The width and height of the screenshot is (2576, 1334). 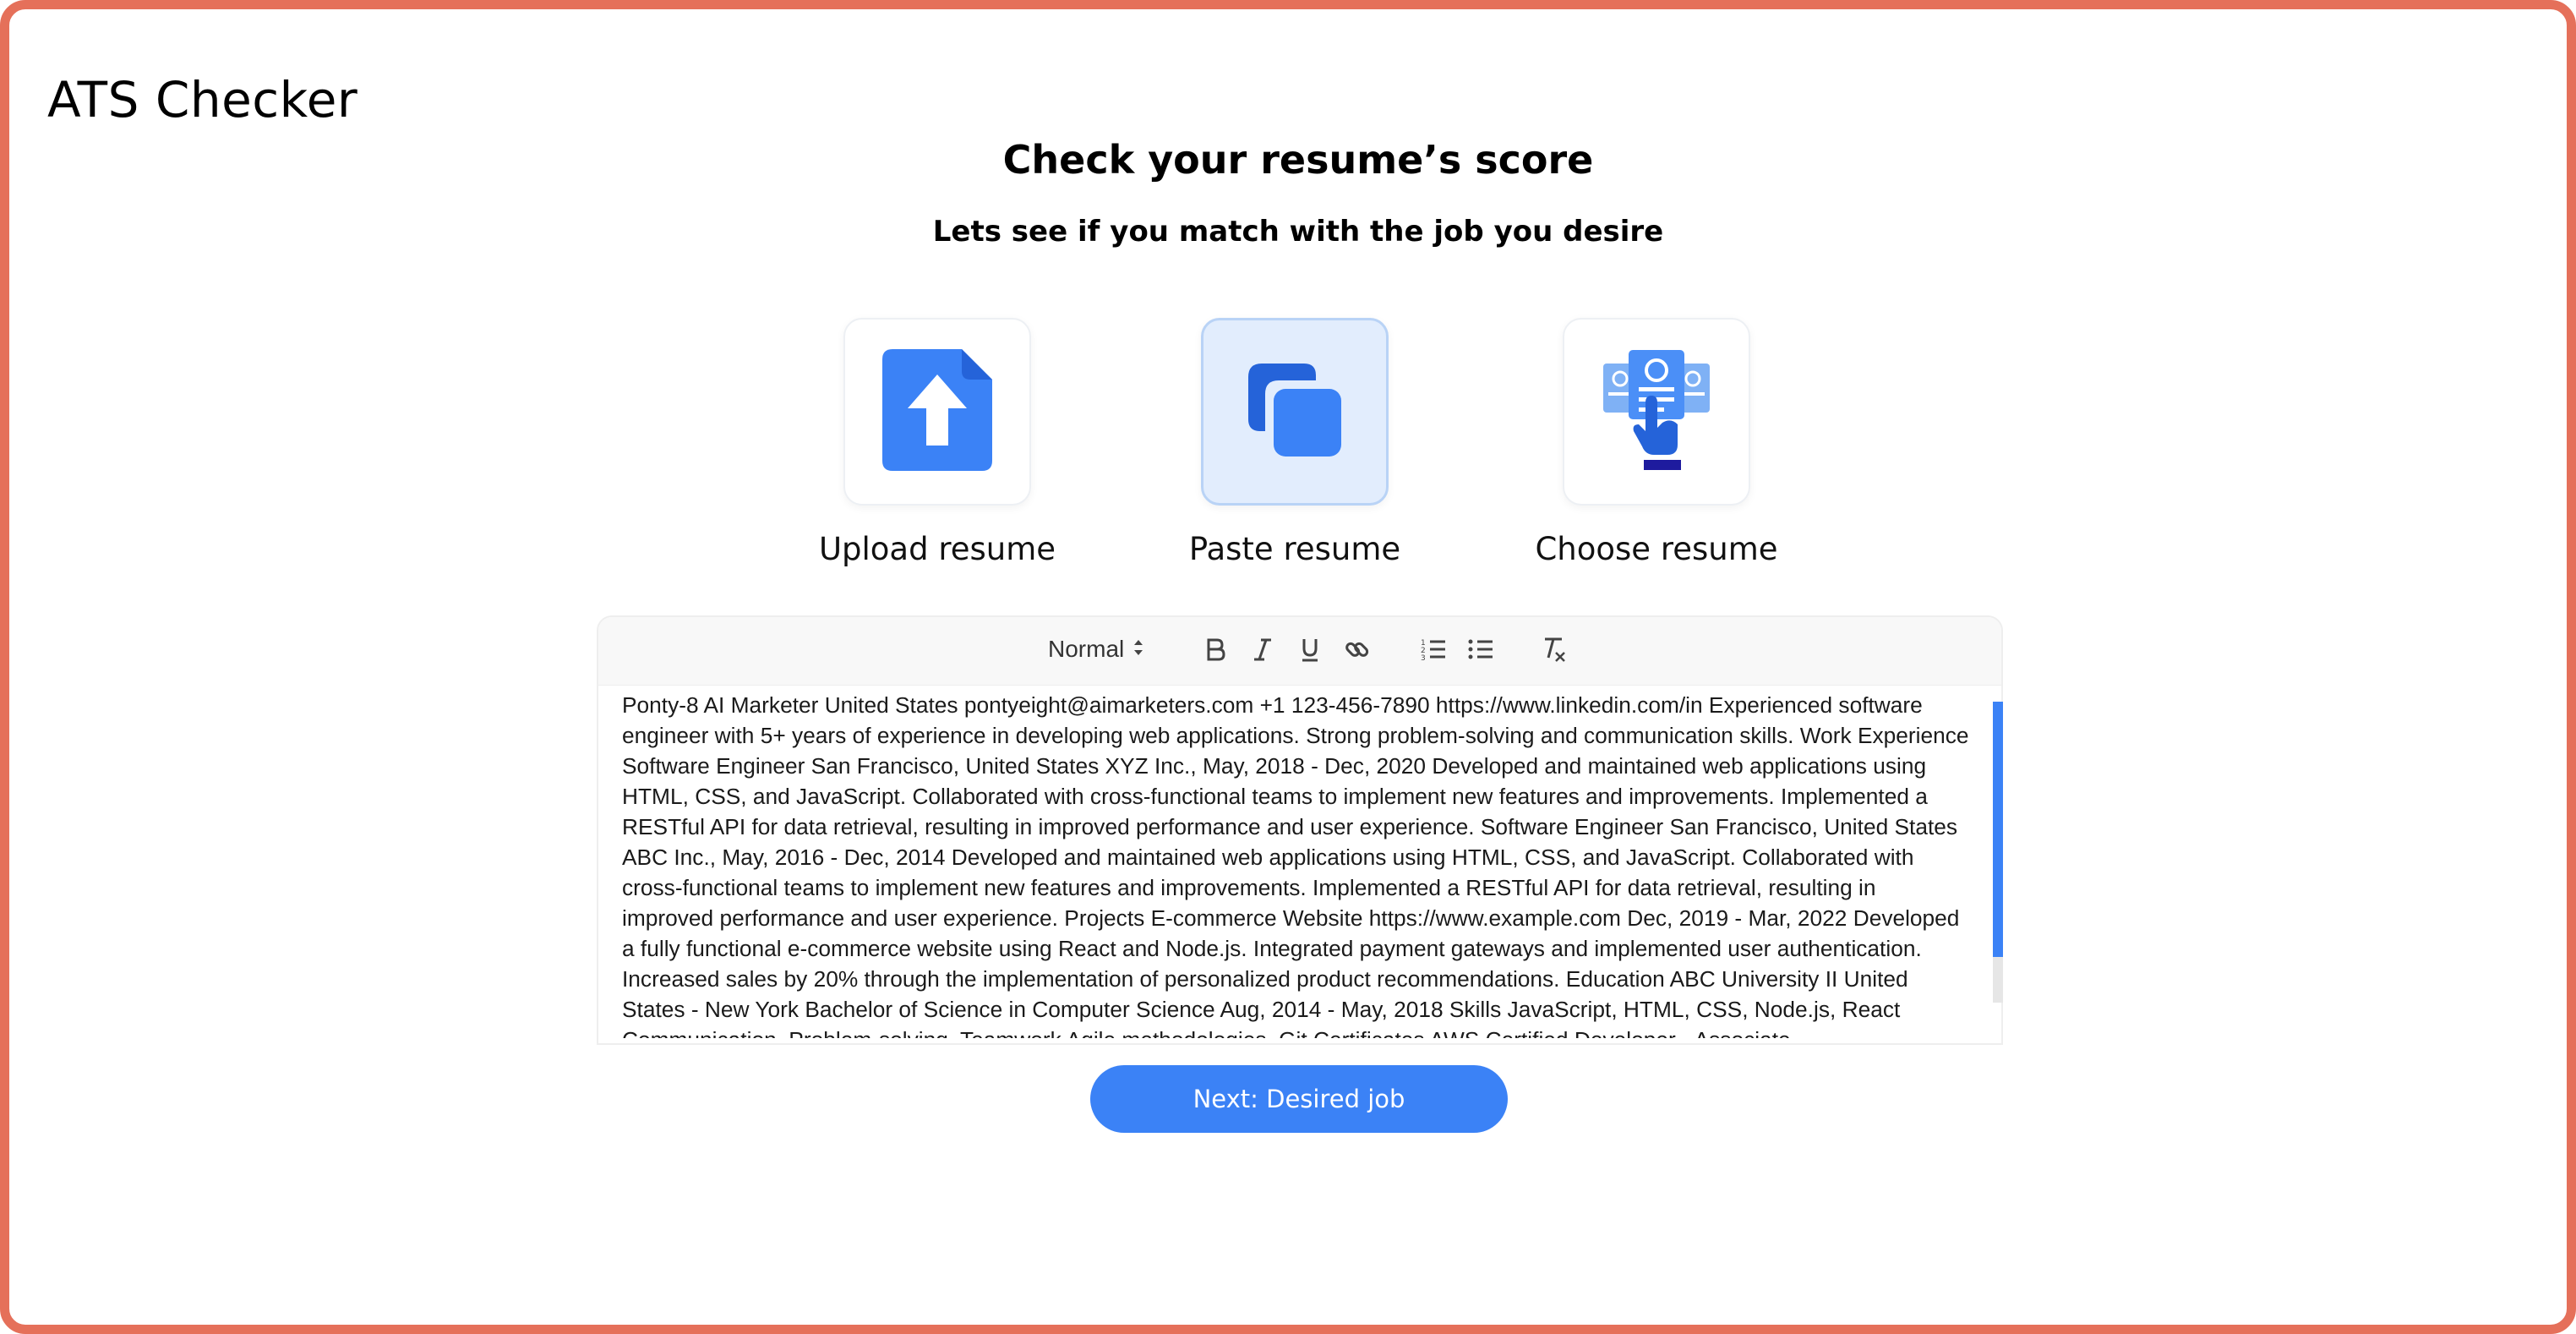 I want to click on upload-resume-label: Upload resume, so click(x=937, y=549).